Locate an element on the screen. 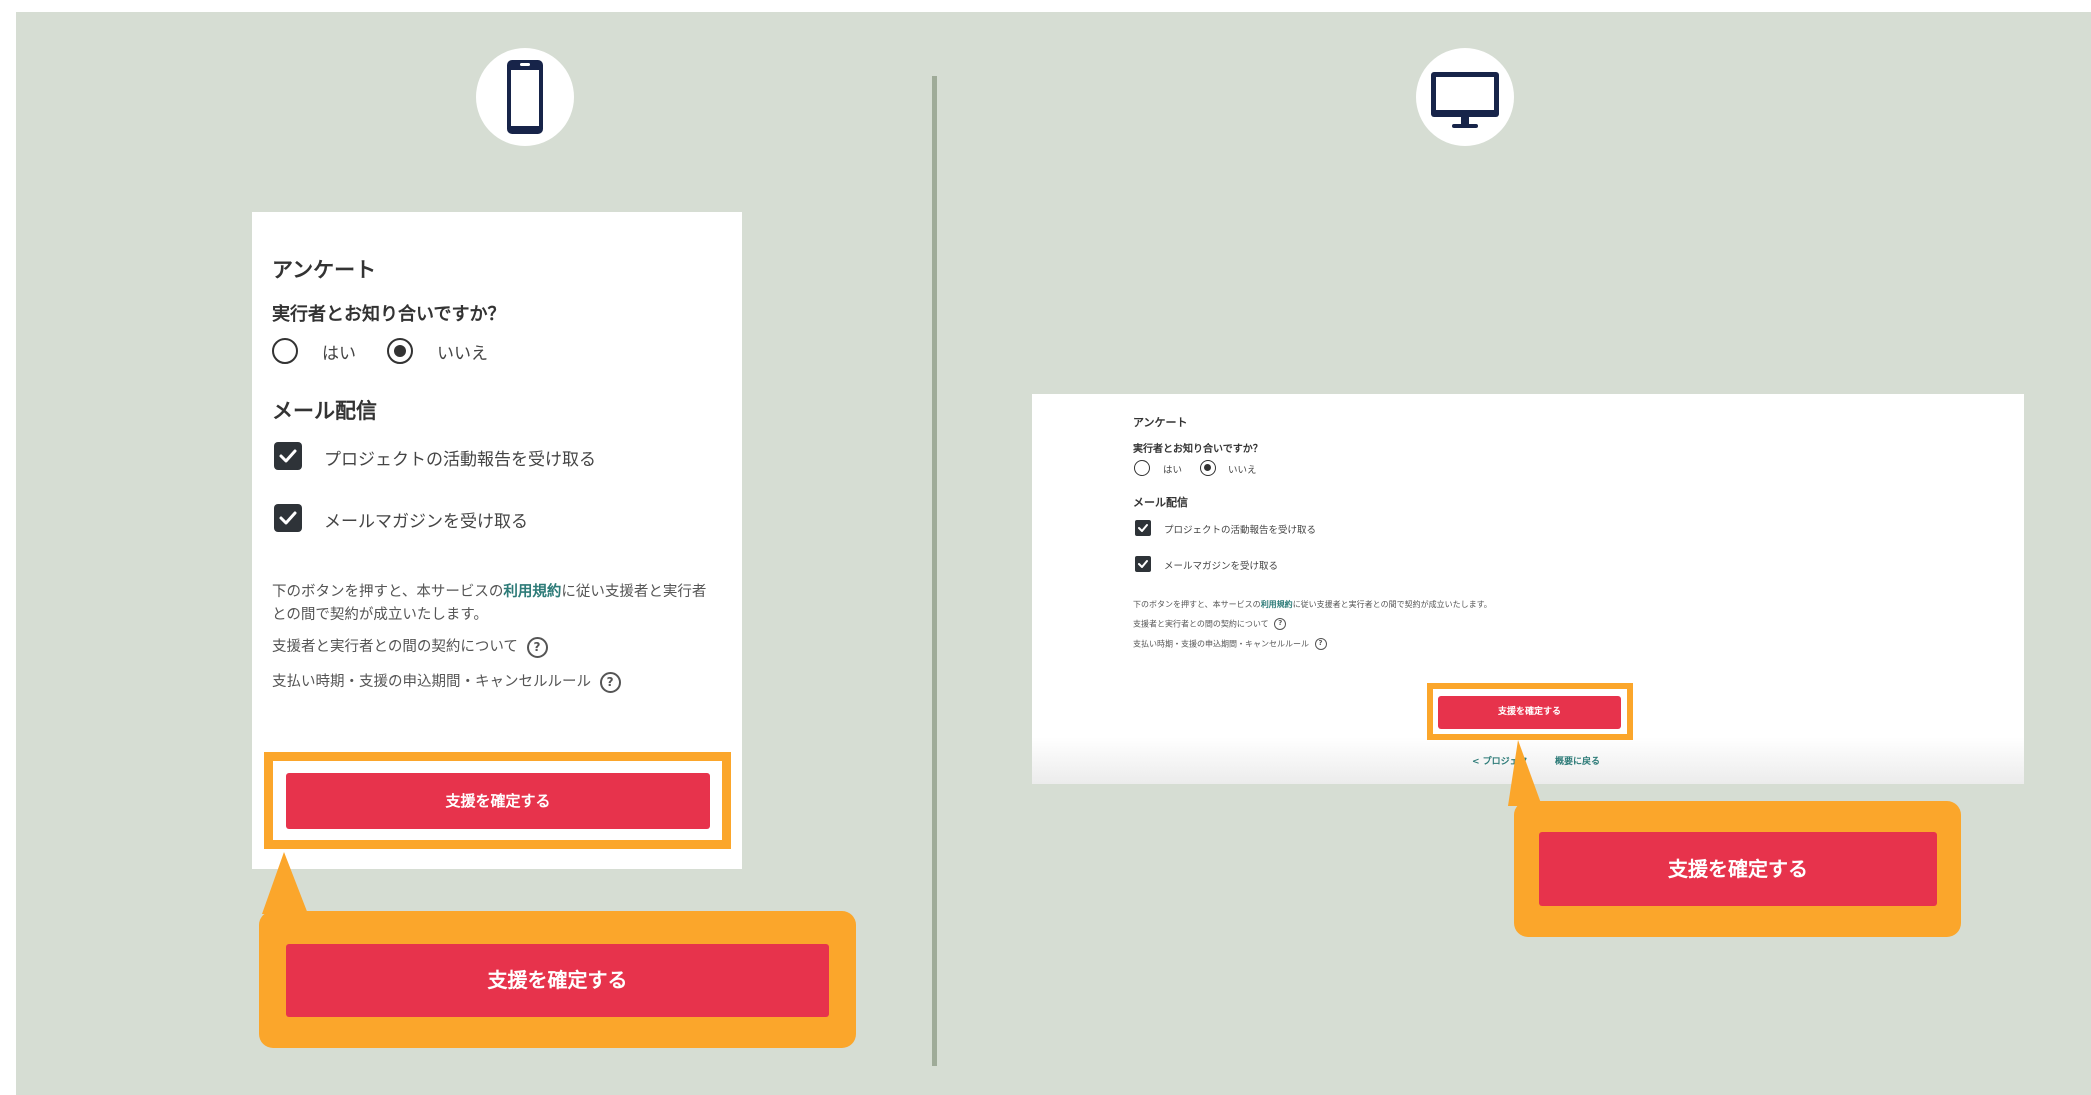 Image resolution: width=2091 pixels, height=1095 pixels. back-to-project-link-right: 概要に戻る is located at coordinates (1577, 760).